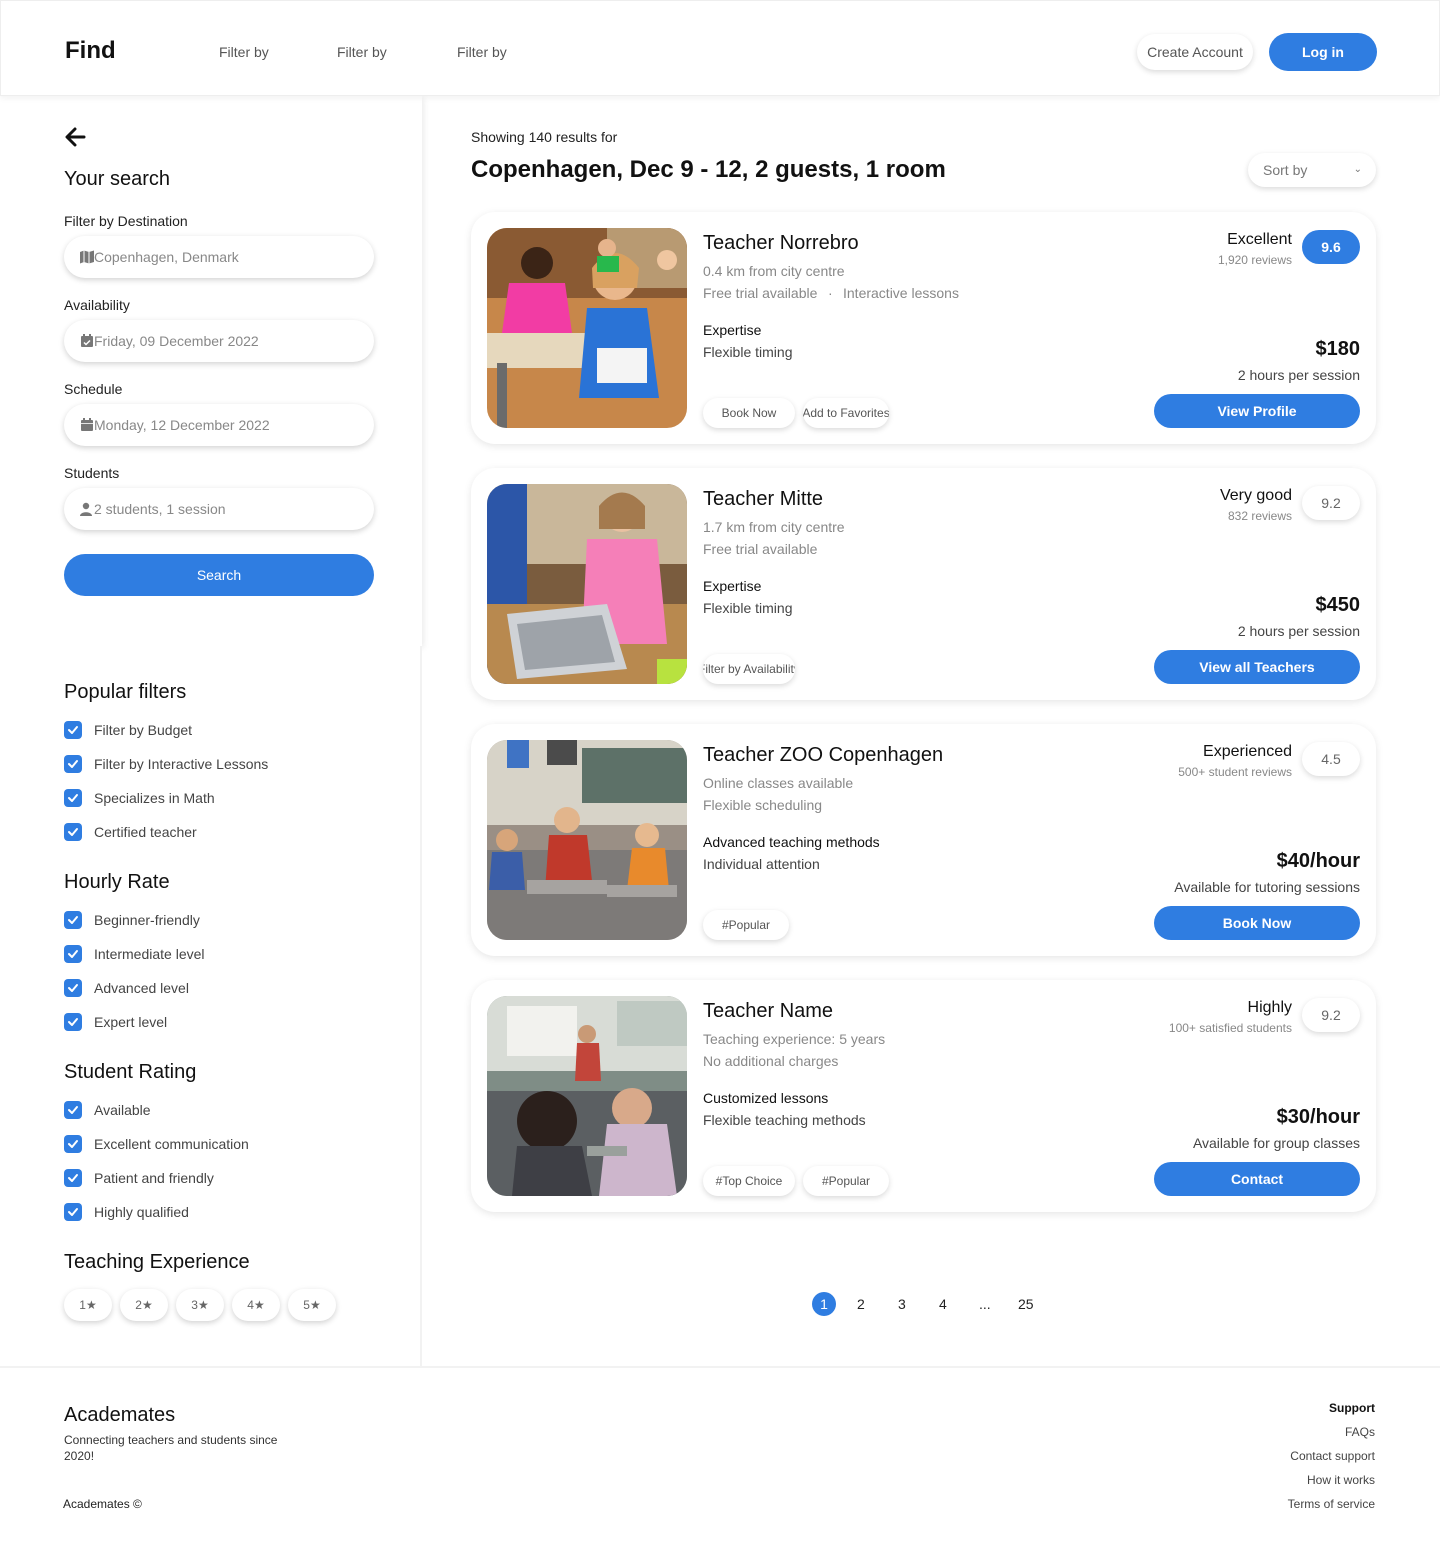 Image resolution: width=1440 pixels, height=1543 pixels. I want to click on filter-checkbox-row: Expert level, so click(115, 1022).